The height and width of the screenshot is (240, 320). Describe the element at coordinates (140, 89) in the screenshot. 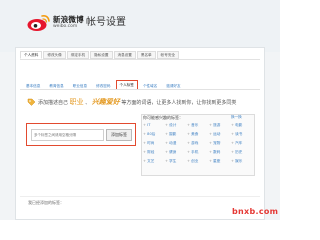

I see `secondary-tab-divider` at that location.